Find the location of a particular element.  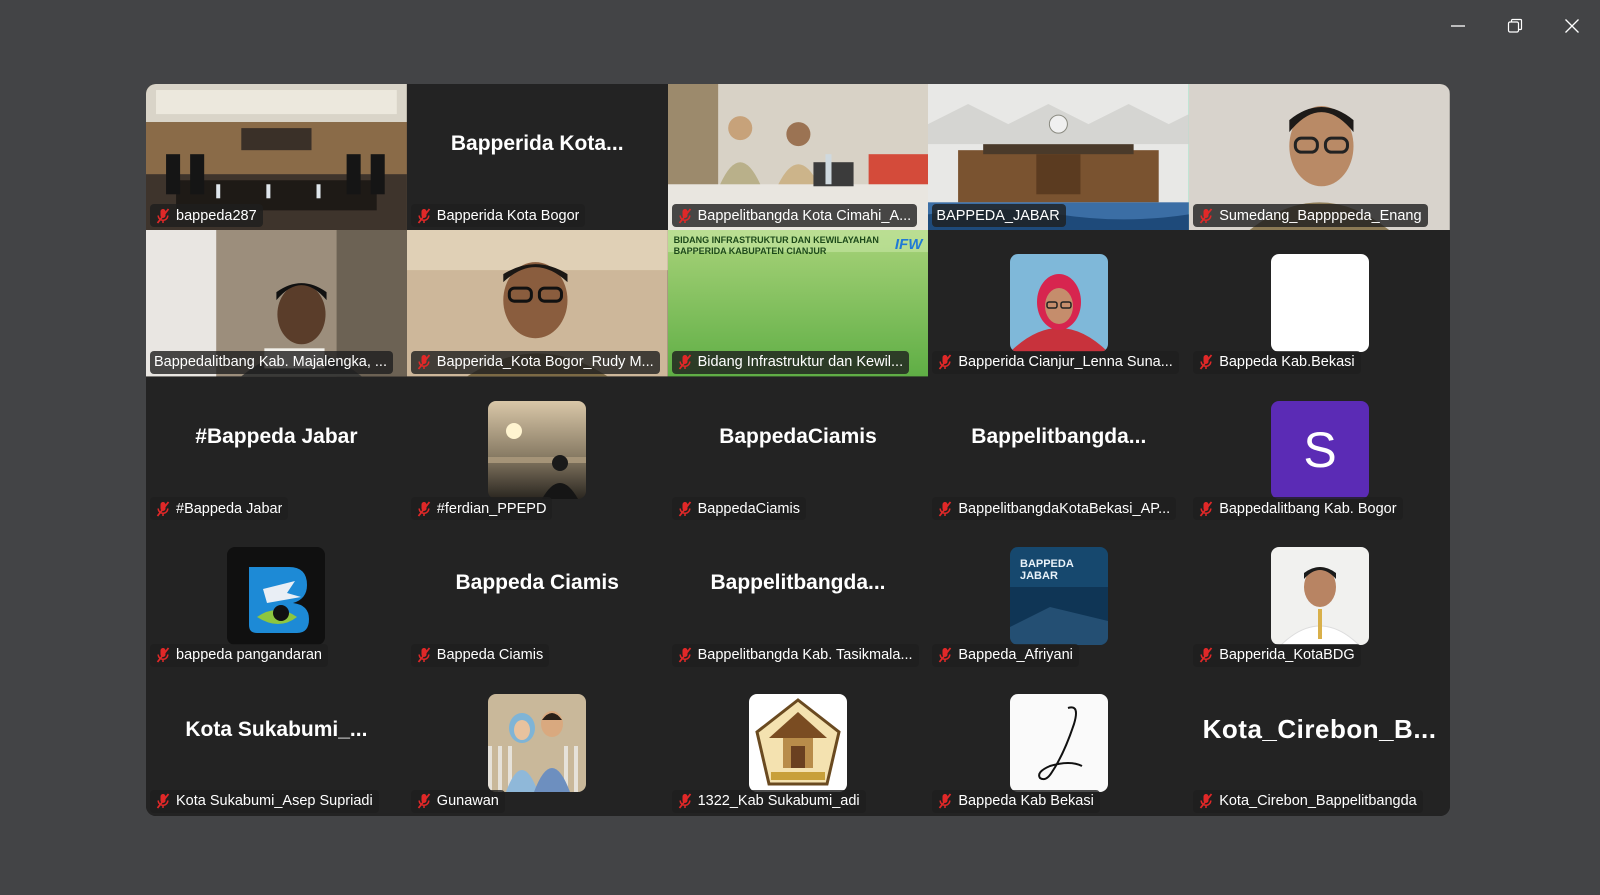

participant-name: Kota Sukabumi_Asep Supriadi is located at coordinates (274, 801).